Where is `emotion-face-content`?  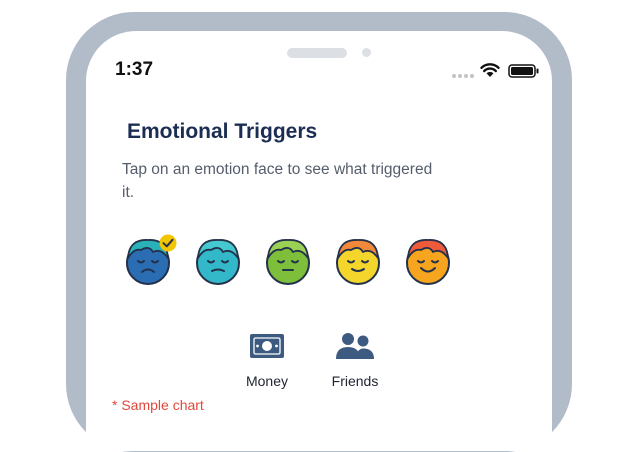
emotion-face-content is located at coordinates (358, 261).